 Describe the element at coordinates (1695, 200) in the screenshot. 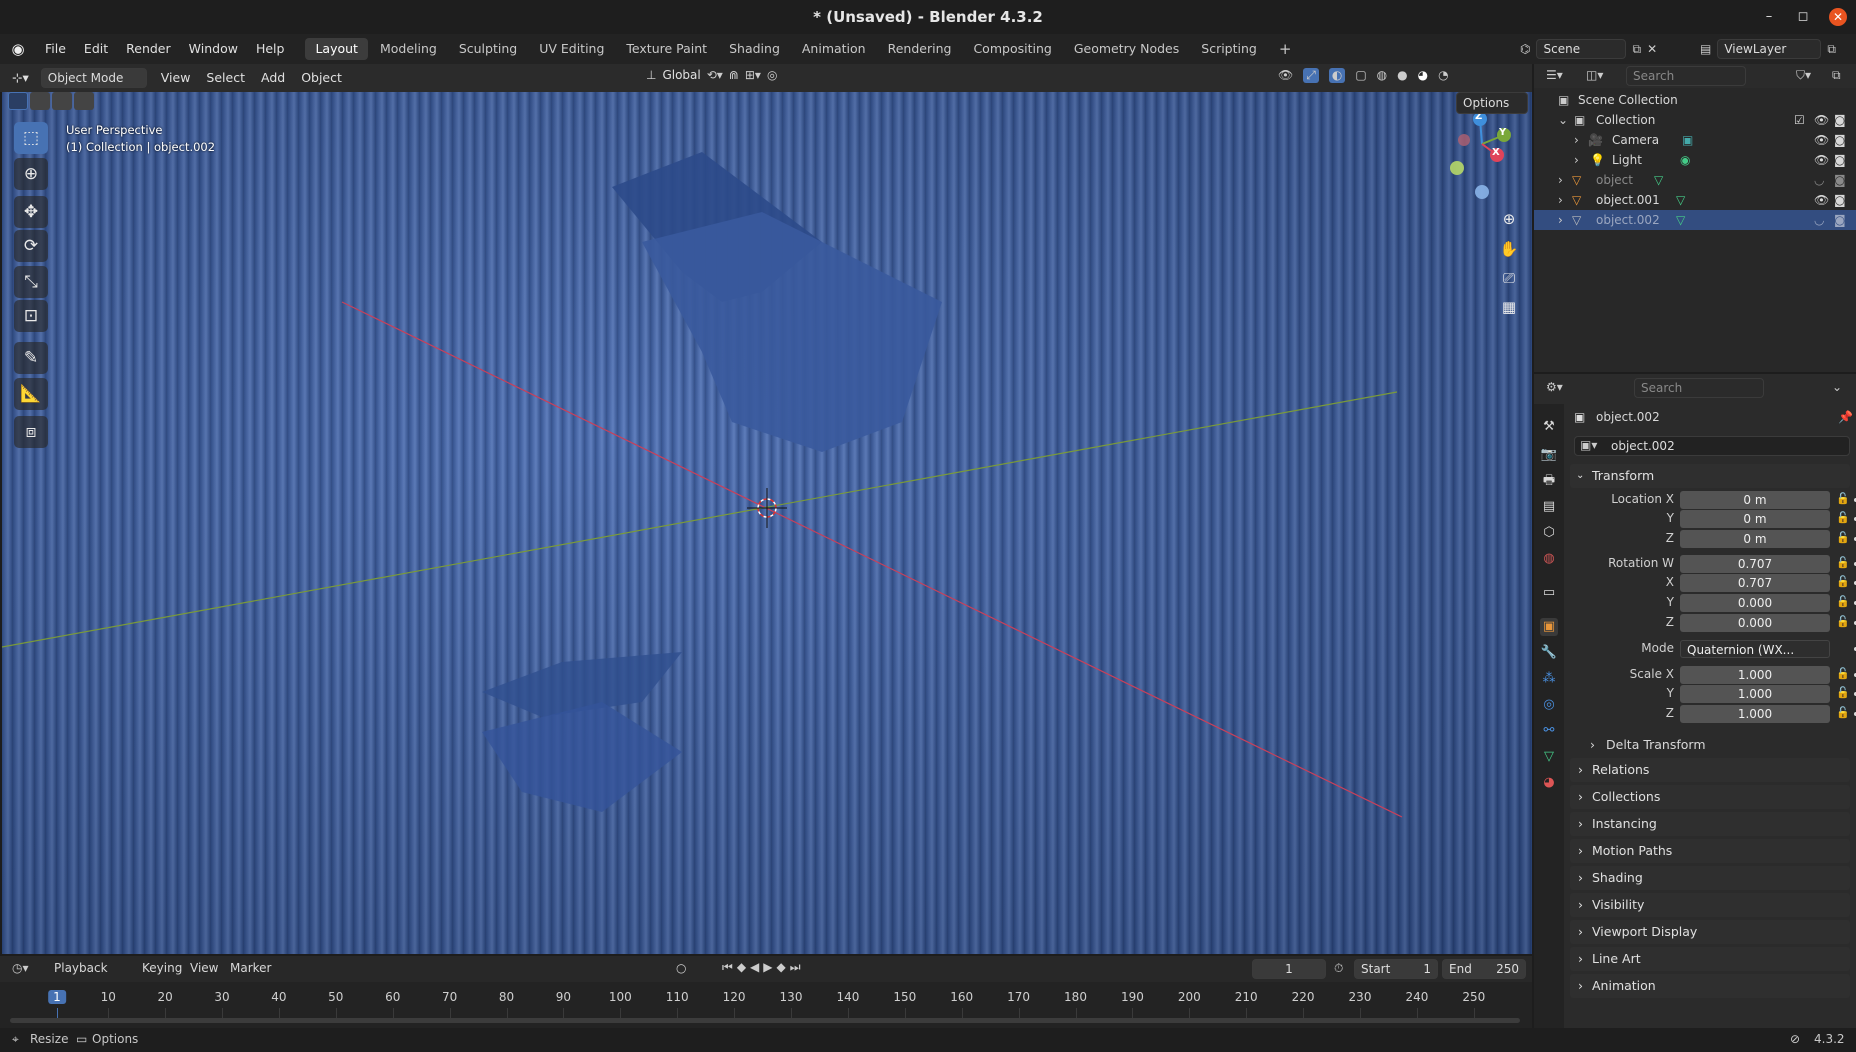

I see `outliner-row-object-001: › ▽ object.001 ▽ 👁 ◙` at that location.